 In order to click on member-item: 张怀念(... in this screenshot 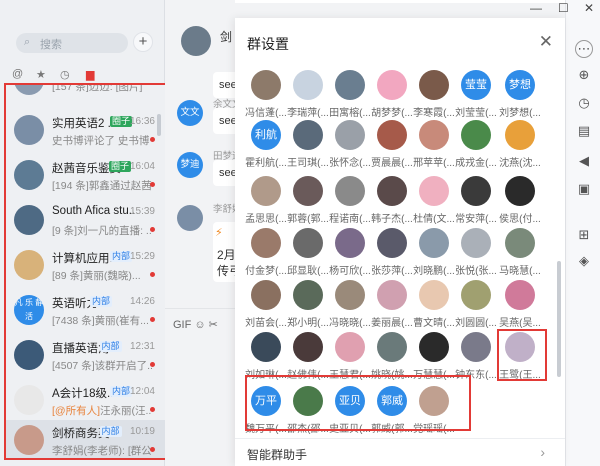, I will do `click(350, 145)`.